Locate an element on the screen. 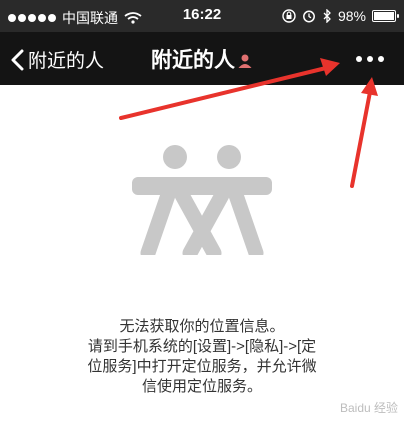  alarm-icon is located at coordinates (309, 16).